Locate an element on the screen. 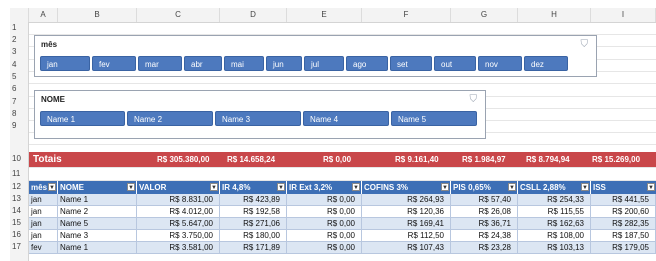  header-valor: VALOR ▼ is located at coordinates (178, 187).